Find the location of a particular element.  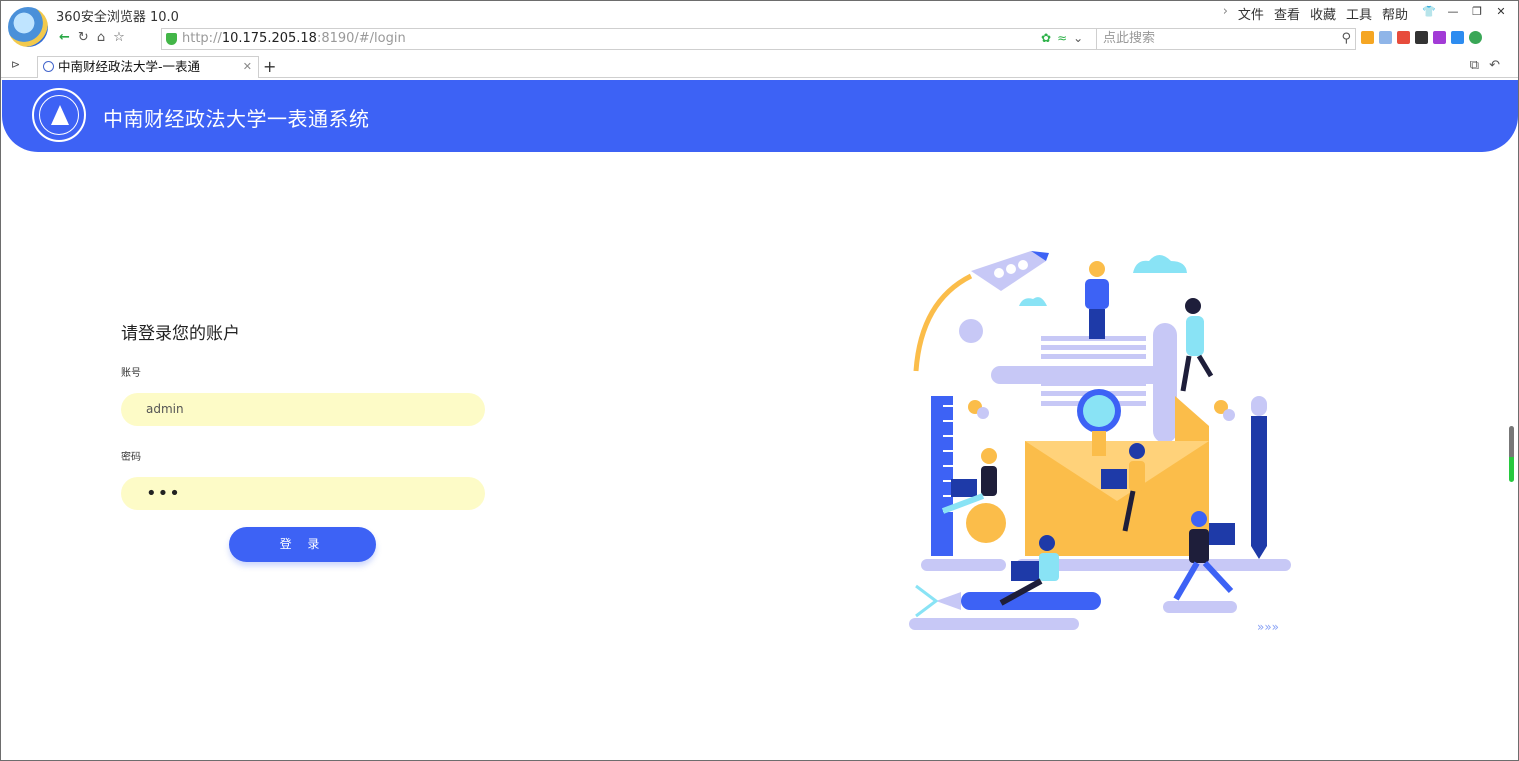

scroll-column is located at coordinates (1165, 383).